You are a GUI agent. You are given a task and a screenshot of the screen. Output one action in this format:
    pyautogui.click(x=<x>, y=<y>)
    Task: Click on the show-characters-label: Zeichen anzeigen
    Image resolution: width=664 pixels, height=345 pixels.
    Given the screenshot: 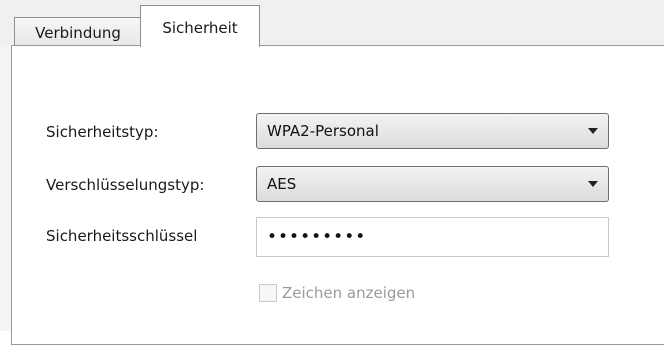 What is the action you would take?
    pyautogui.click(x=349, y=293)
    